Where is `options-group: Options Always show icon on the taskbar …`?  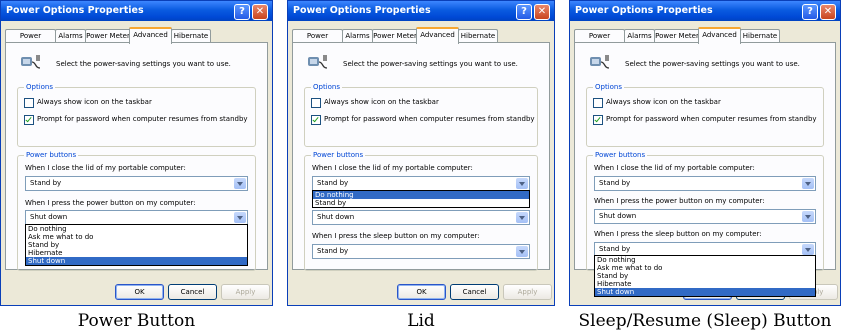
options-group: Options Always show icon on the taskbar … is located at coordinates (421, 115).